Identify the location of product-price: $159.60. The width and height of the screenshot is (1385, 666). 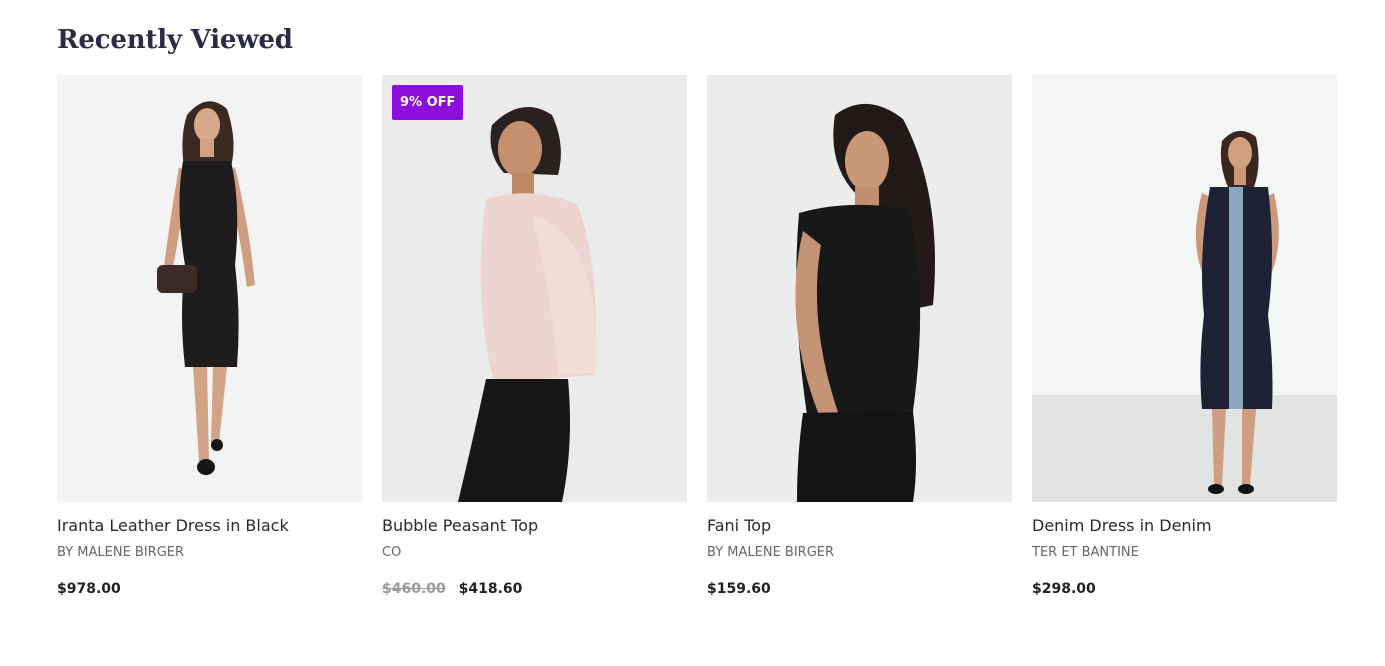
(739, 589).